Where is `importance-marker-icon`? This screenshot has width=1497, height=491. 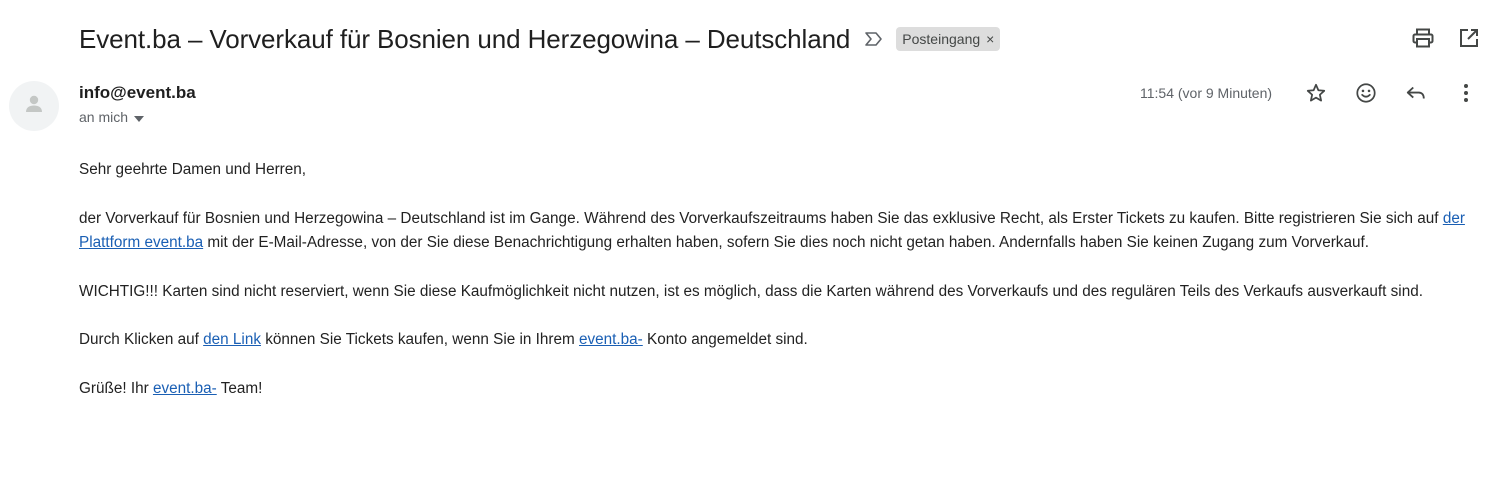
importance-marker-icon is located at coordinates (875, 39).